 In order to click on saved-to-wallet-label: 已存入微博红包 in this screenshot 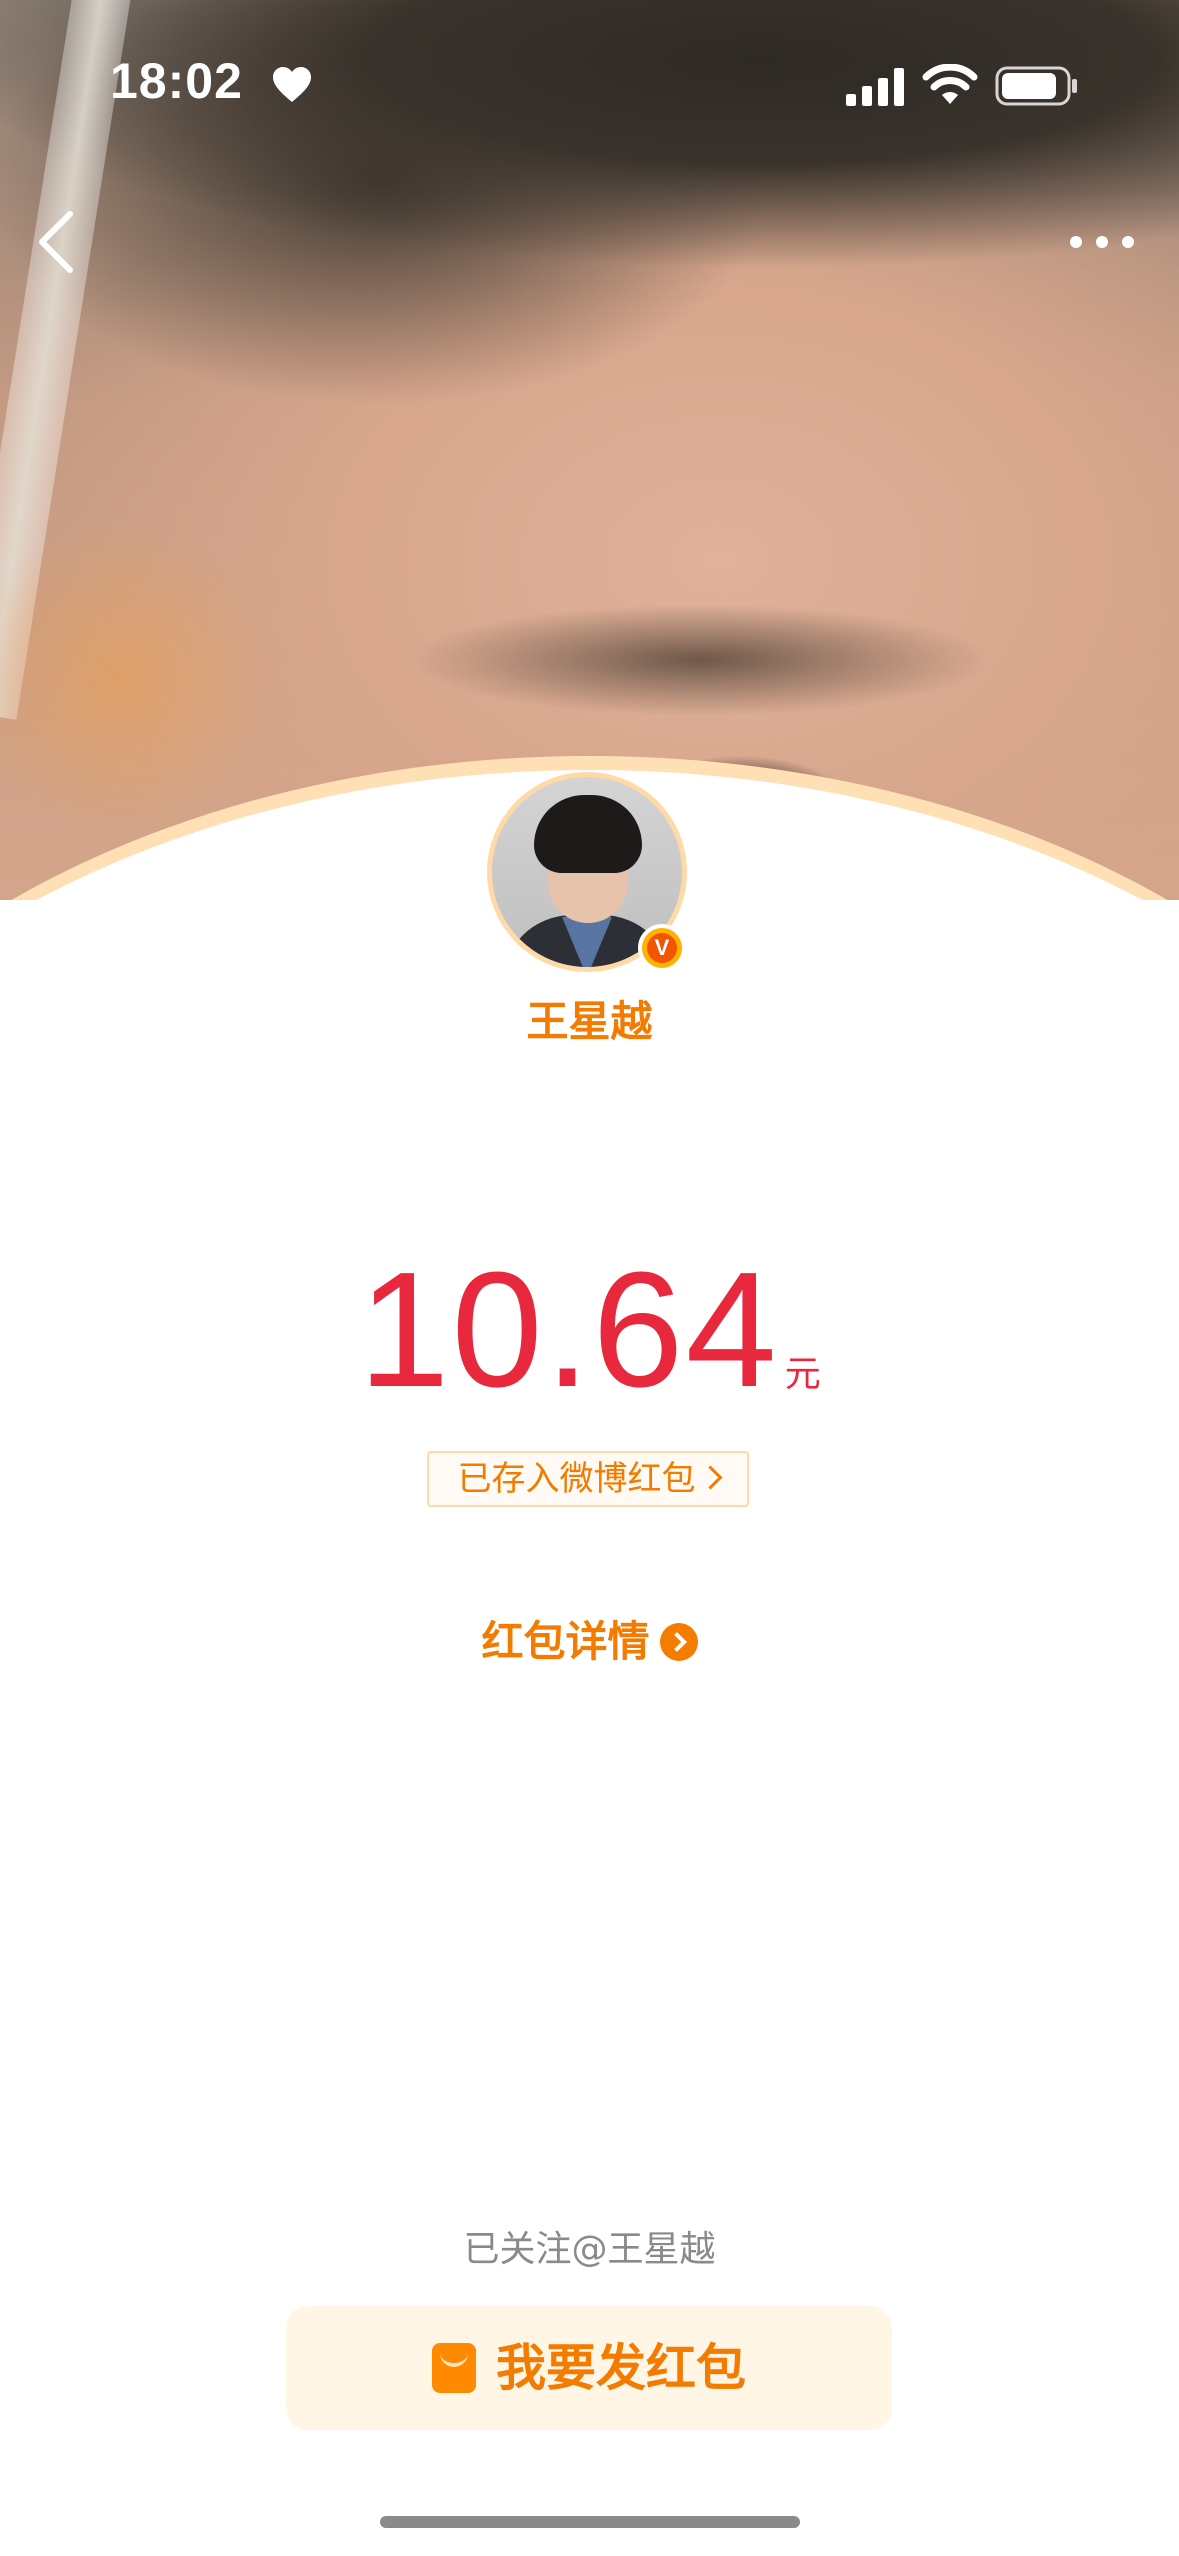, I will do `click(576, 1479)`.